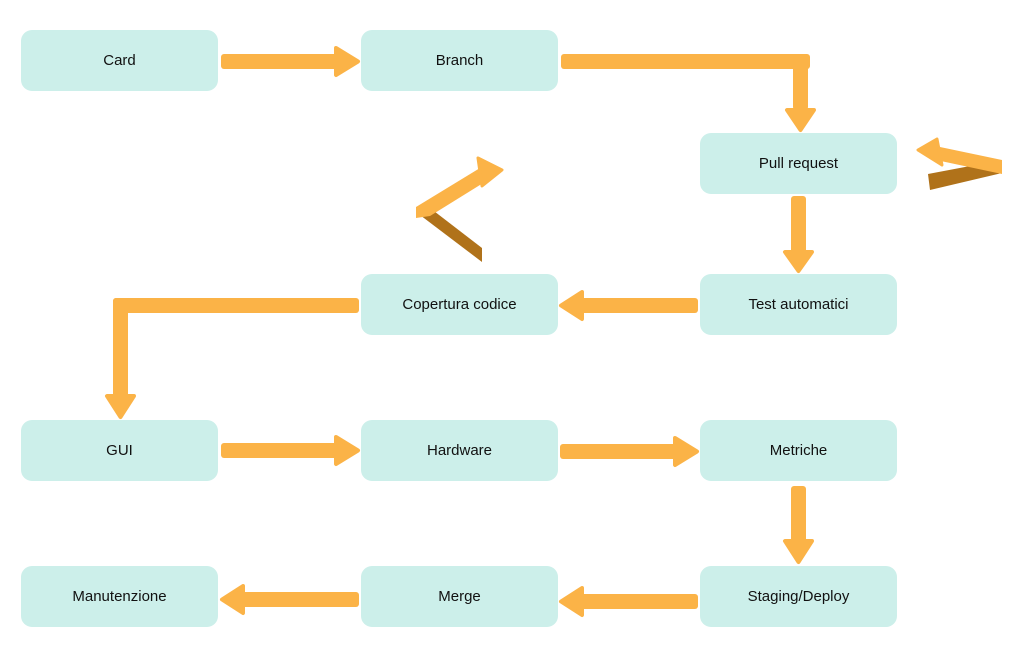 Image resolution: width=1024 pixels, height=656 pixels. I want to click on arrow-merge-to-manutenzione, so click(289, 599).